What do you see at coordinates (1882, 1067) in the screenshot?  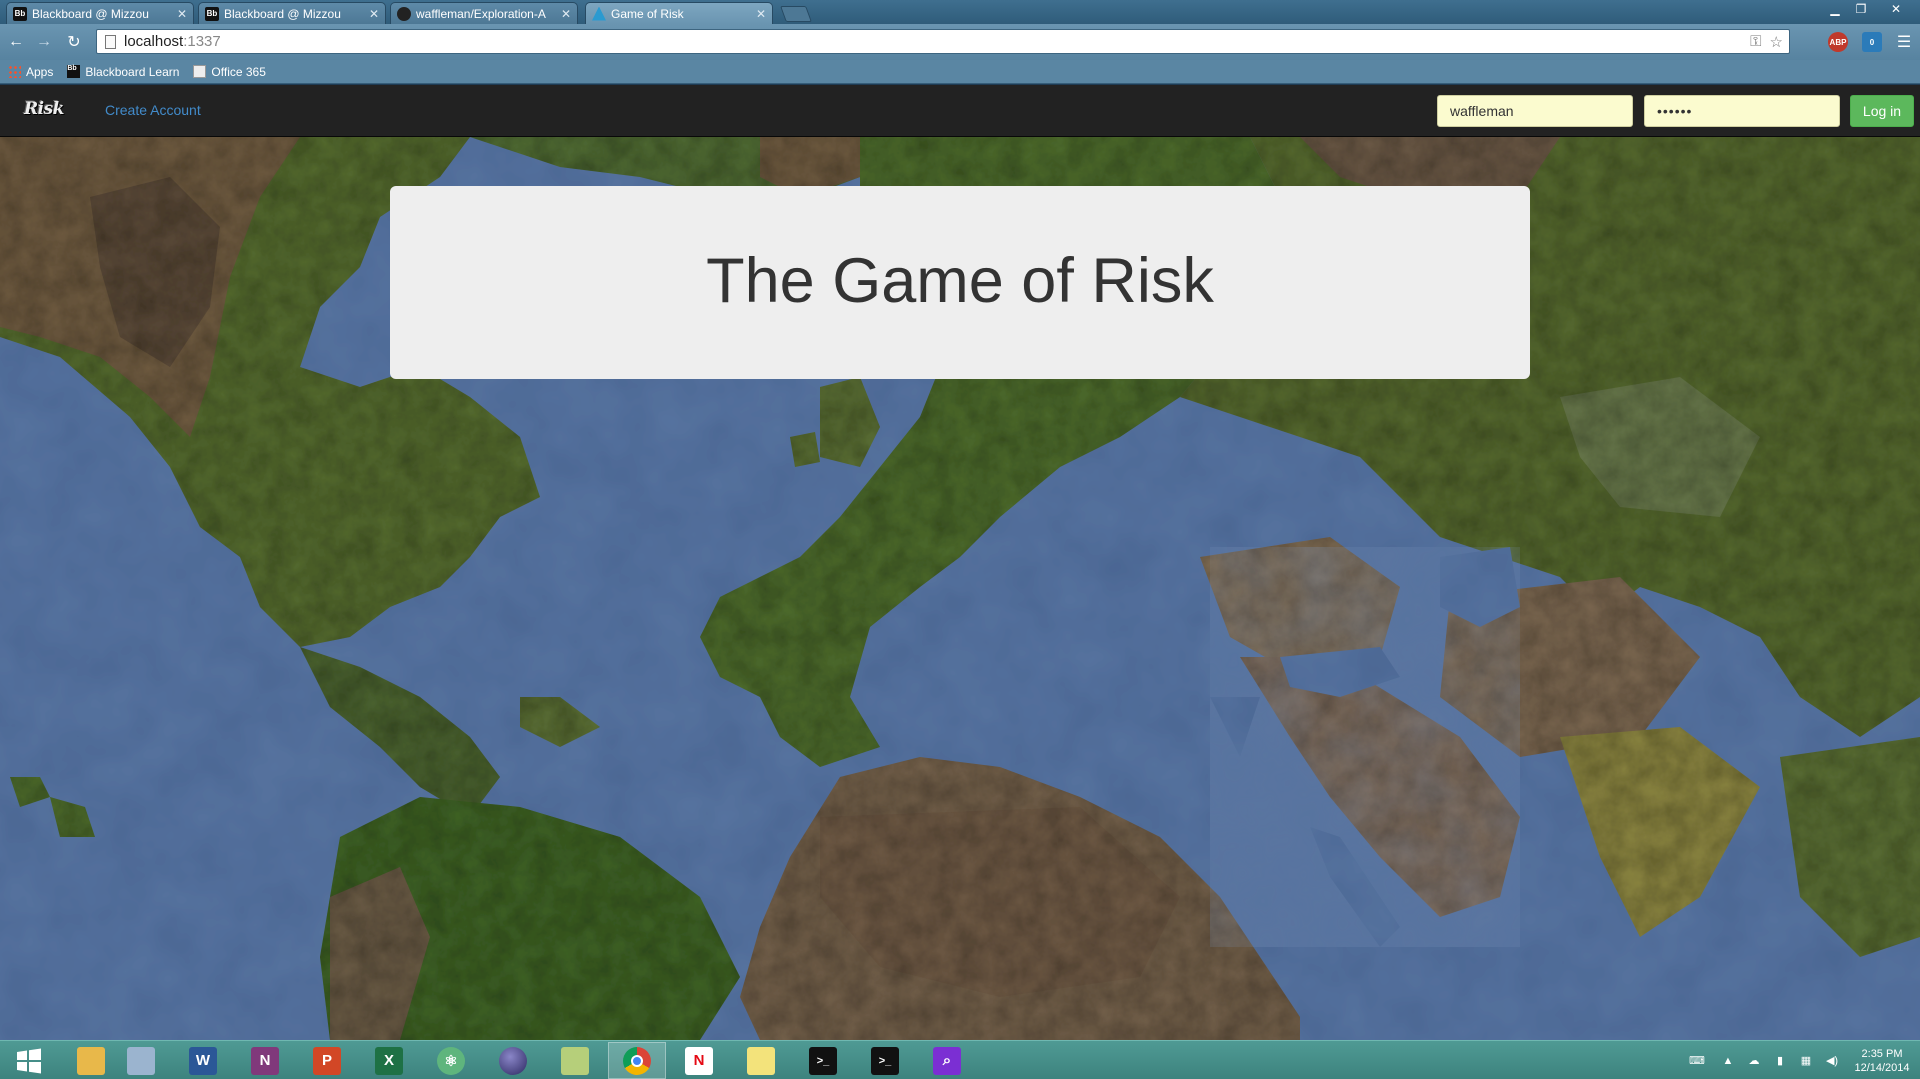 I see `clock-date: 12/14/2014` at bounding box center [1882, 1067].